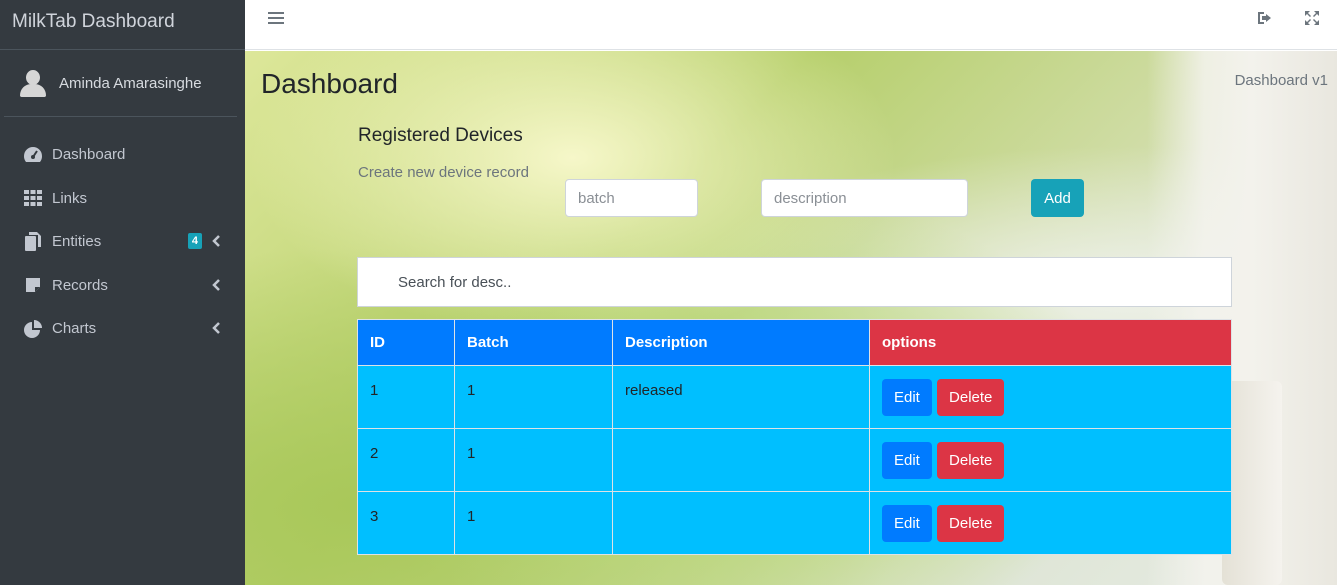  What do you see at coordinates (77, 242) in the screenshot?
I see `sidebar-item-label: Entities` at bounding box center [77, 242].